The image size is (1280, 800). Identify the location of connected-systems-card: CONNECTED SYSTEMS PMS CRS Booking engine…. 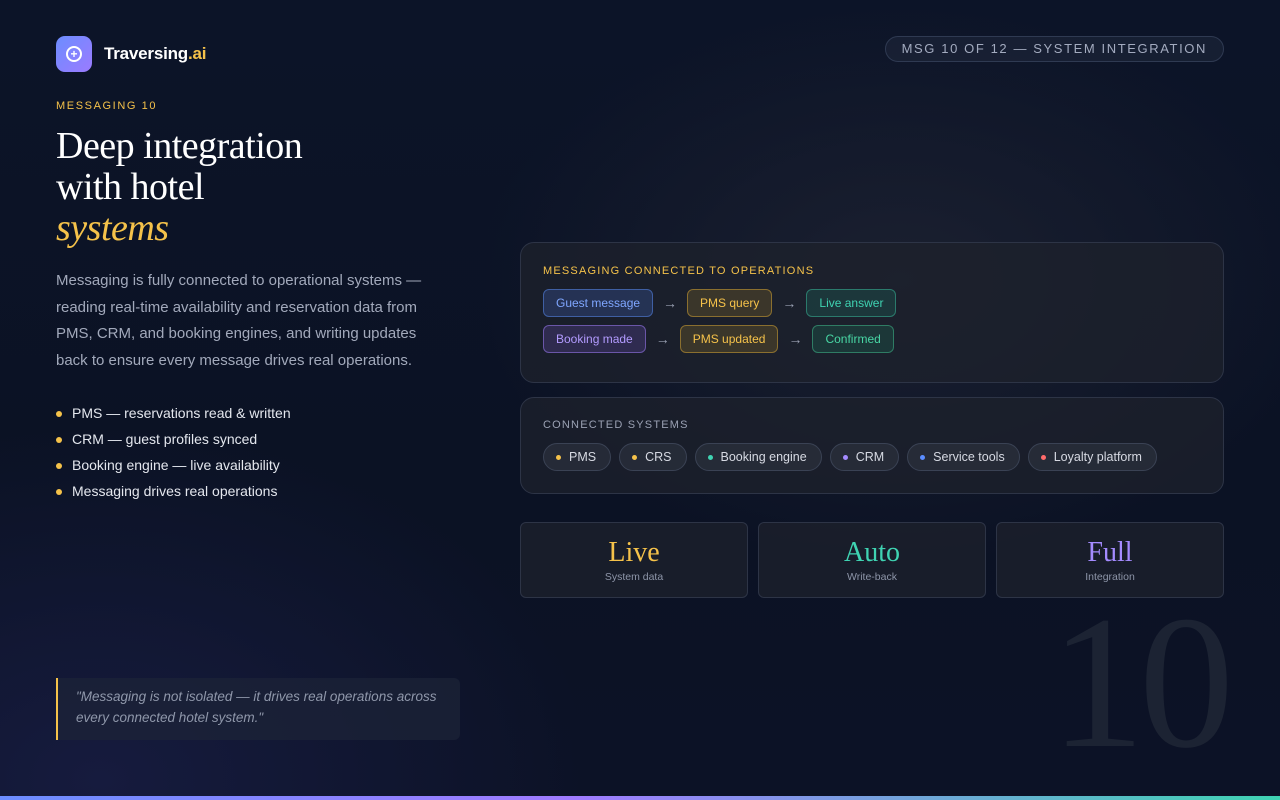
(872, 445).